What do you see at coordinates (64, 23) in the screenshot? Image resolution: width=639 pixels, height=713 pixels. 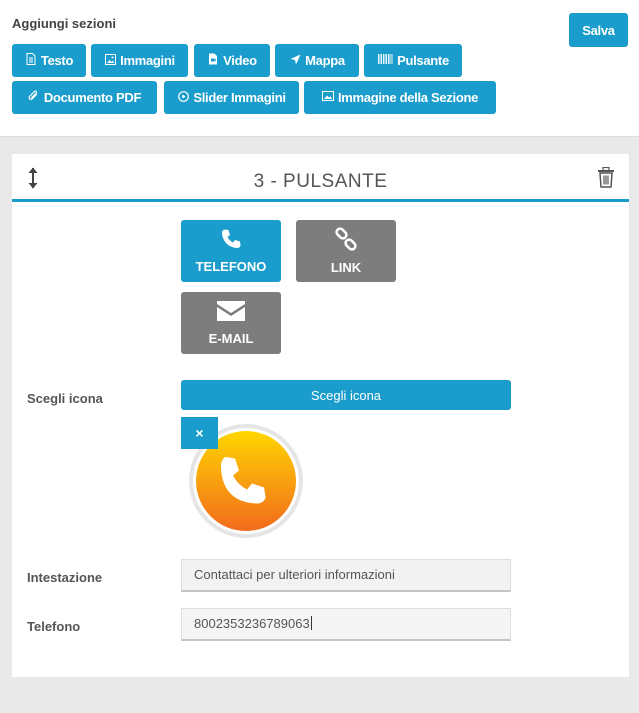 I see `add-sections-title: Aggiungi sezioni` at bounding box center [64, 23].